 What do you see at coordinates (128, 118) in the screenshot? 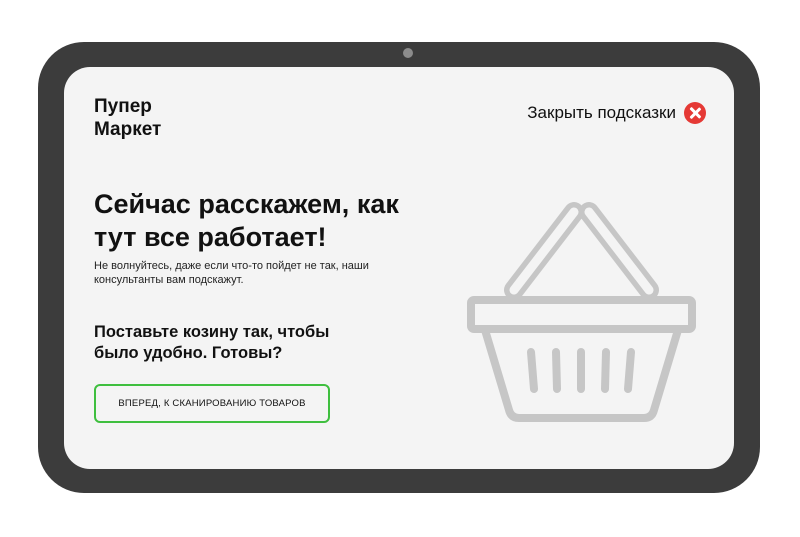
I see `store-logo-text: Пупер Маркет` at bounding box center [128, 118].